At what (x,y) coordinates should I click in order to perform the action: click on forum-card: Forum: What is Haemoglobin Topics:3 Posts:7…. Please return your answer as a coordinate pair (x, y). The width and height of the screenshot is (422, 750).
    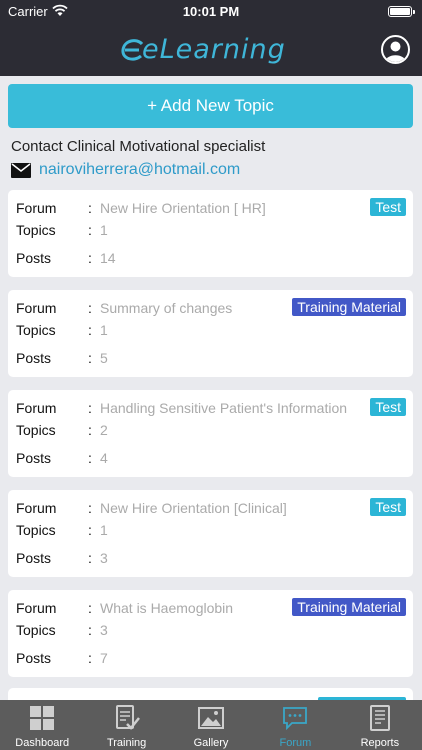
    Looking at the image, I should click on (210, 633).